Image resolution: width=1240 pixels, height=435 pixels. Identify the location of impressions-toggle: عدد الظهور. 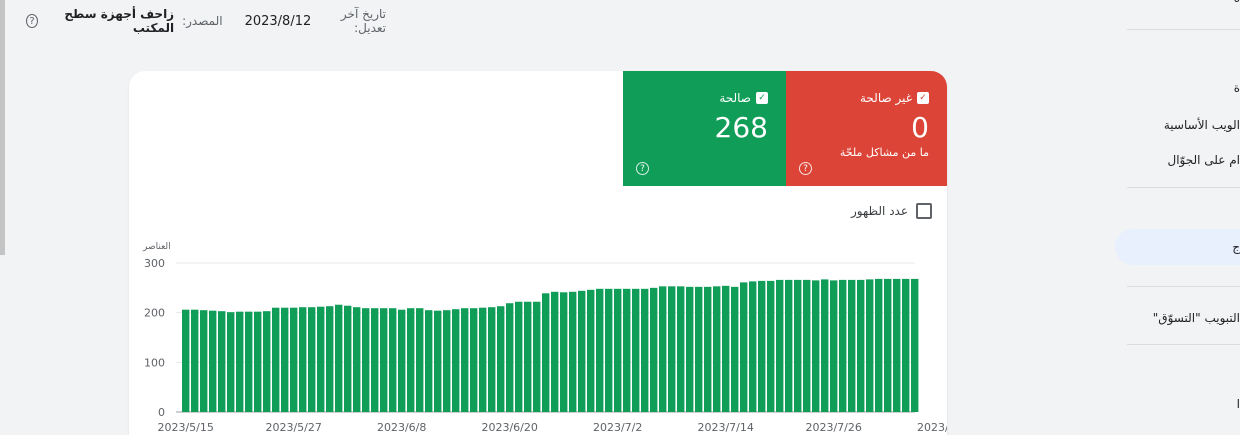
(891, 211).